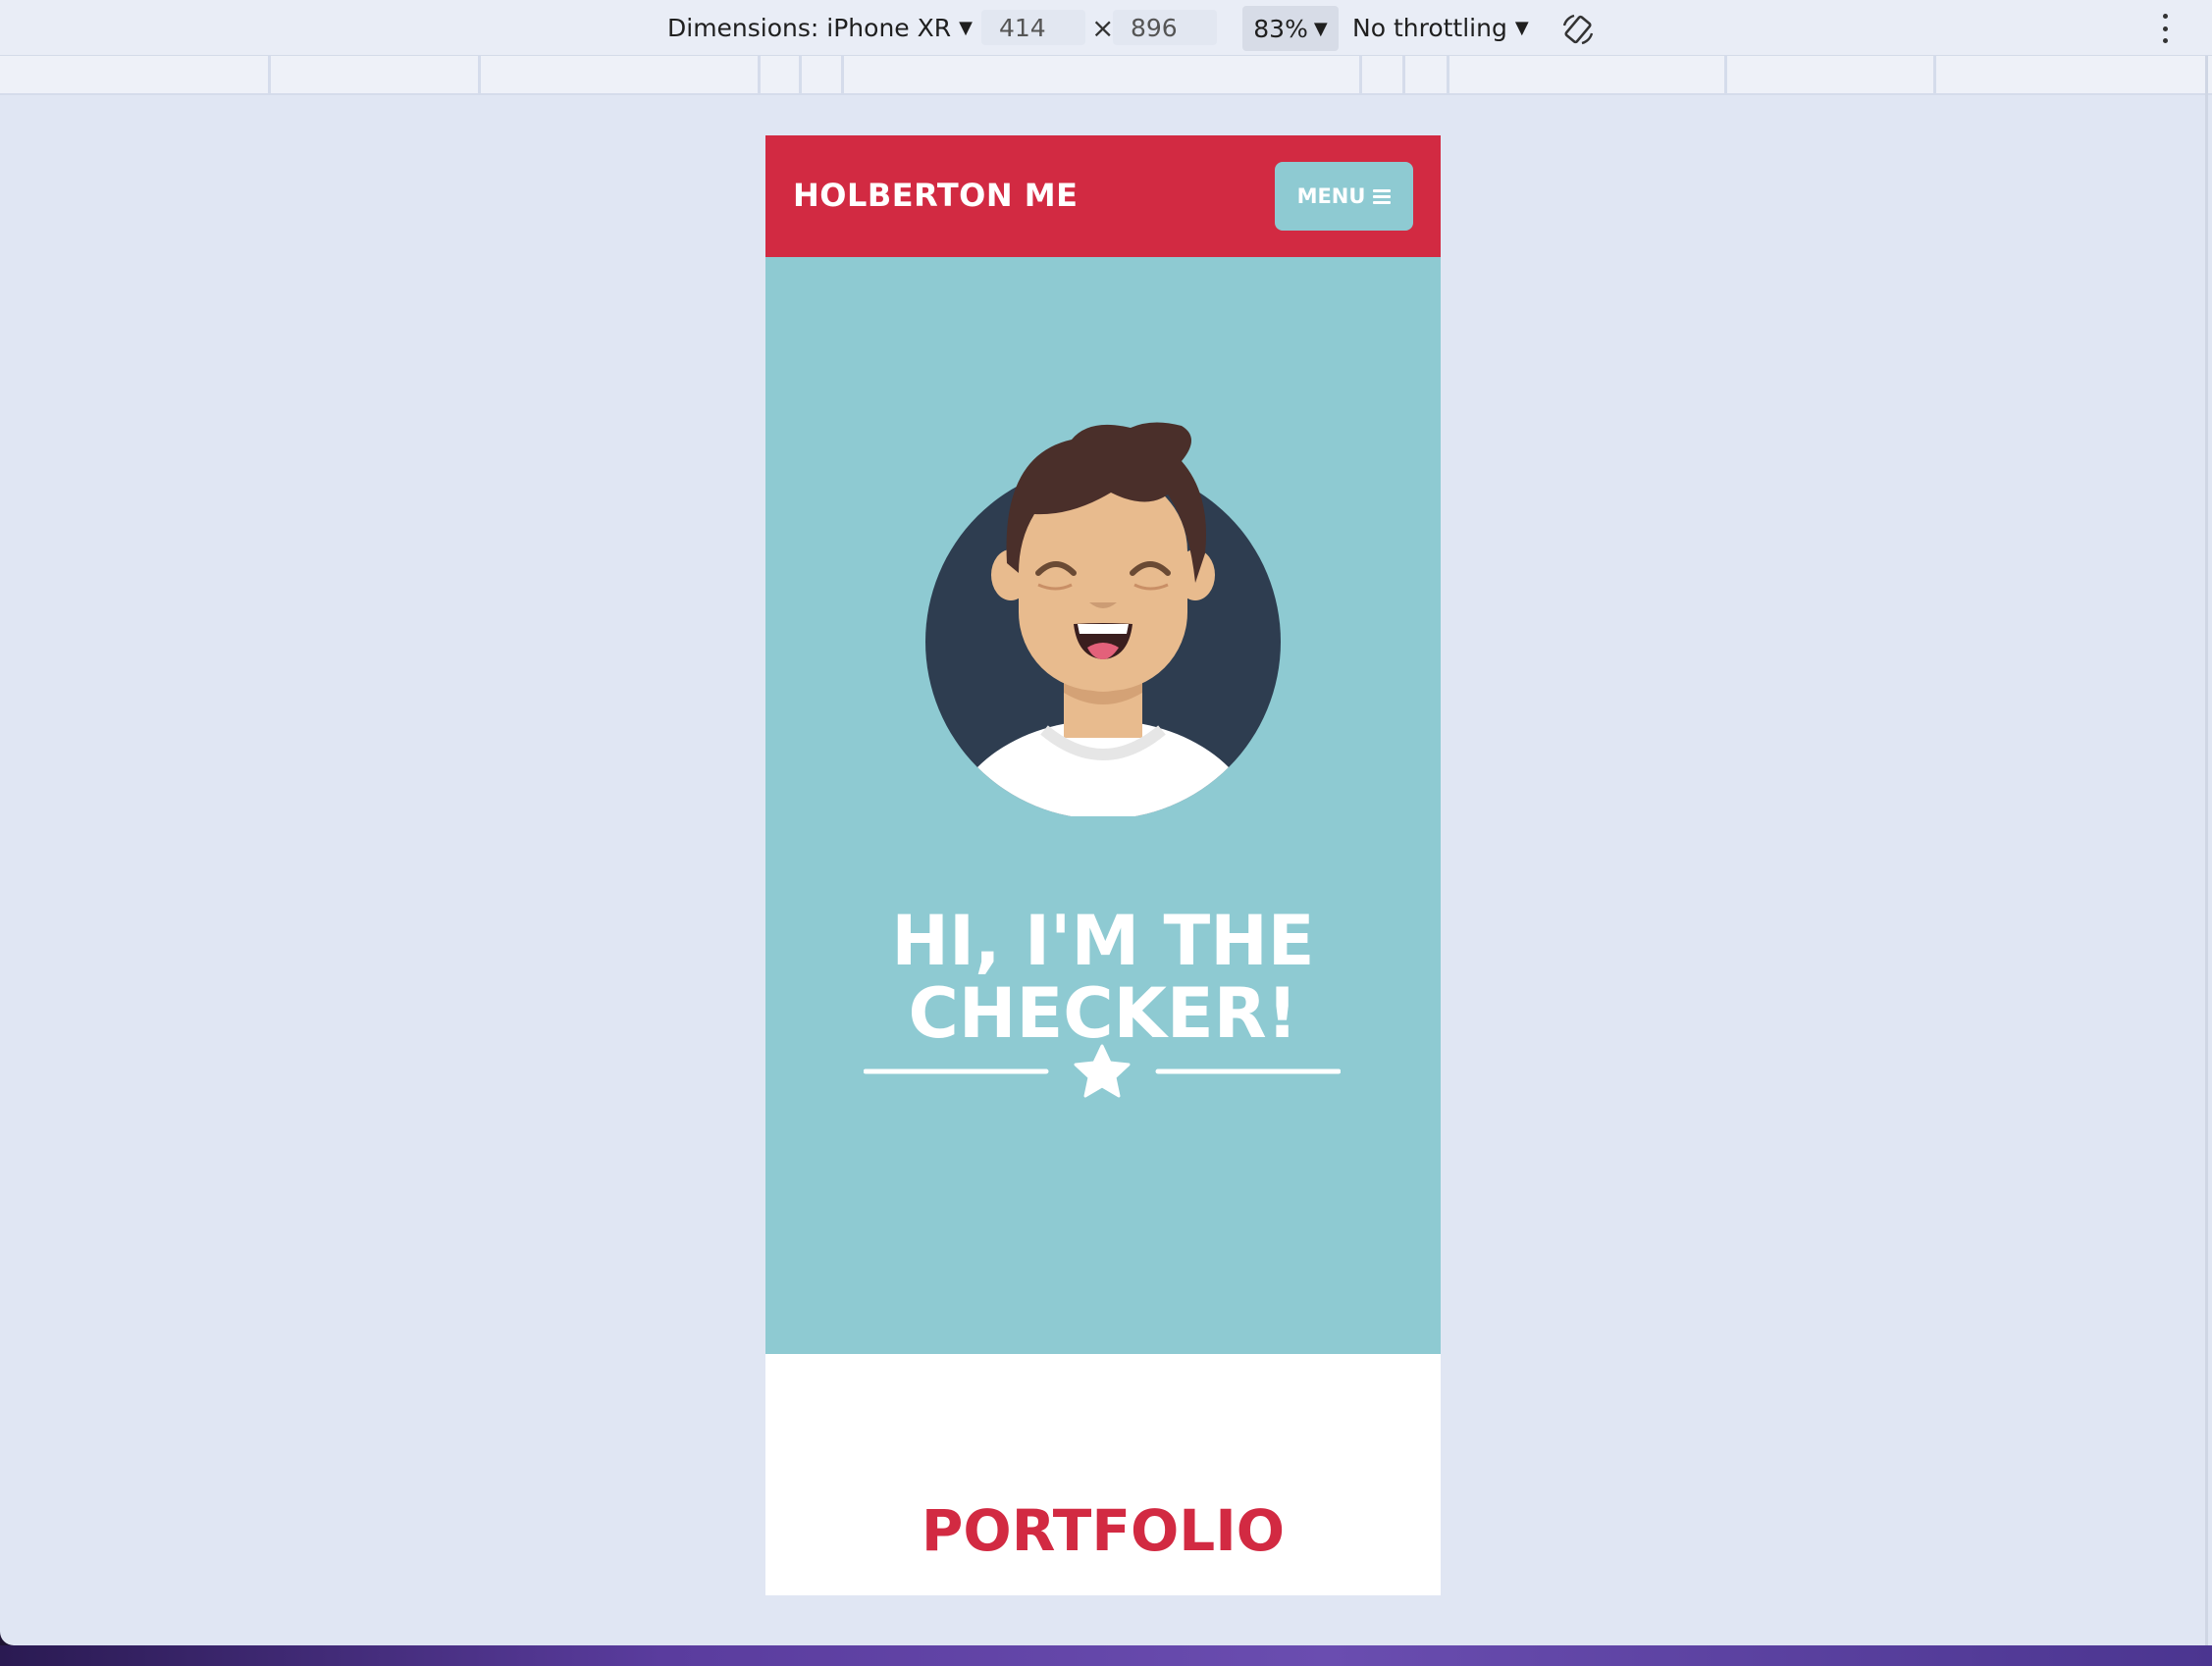 This screenshot has width=2212, height=1666. What do you see at coordinates (810, 28) in the screenshot?
I see `device-dimensions-label: Dimensions: iPhone XR` at bounding box center [810, 28].